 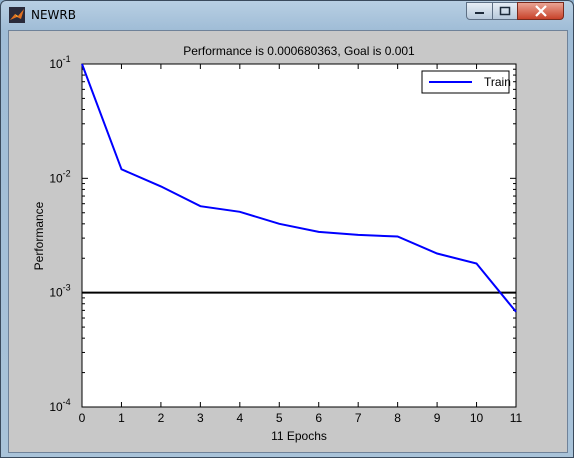 What do you see at coordinates (358, 418) in the screenshot?
I see `x-tick-label: 7` at bounding box center [358, 418].